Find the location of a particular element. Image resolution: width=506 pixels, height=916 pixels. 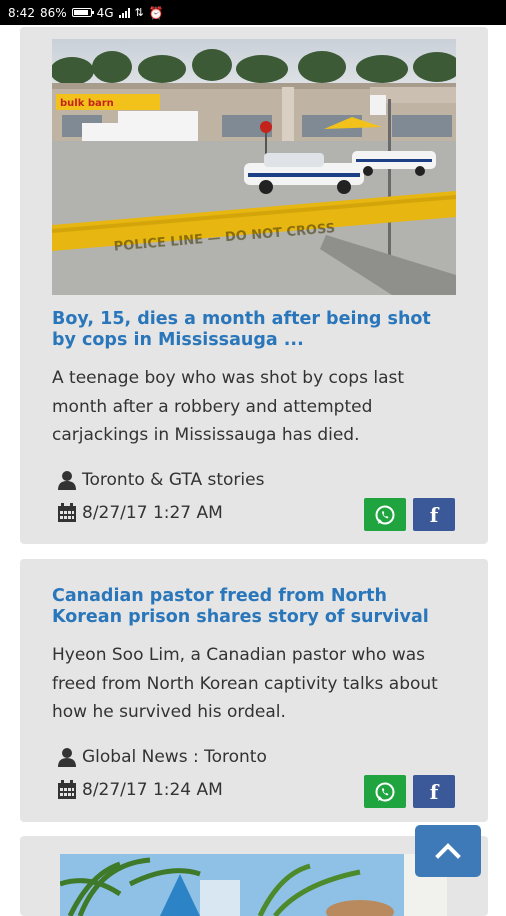

scroll-to-top-button is located at coordinates (448, 851).